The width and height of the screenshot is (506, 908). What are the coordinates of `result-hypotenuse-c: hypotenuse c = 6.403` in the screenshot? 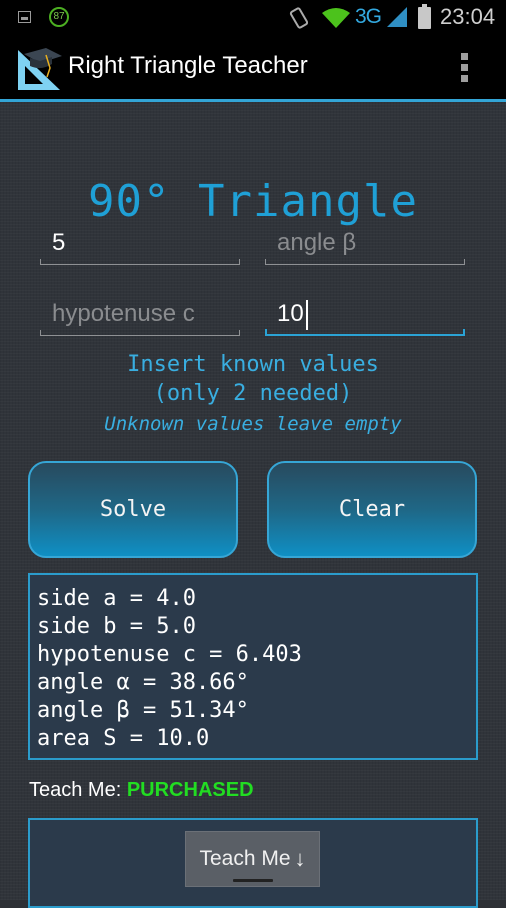 It's located at (169, 654).